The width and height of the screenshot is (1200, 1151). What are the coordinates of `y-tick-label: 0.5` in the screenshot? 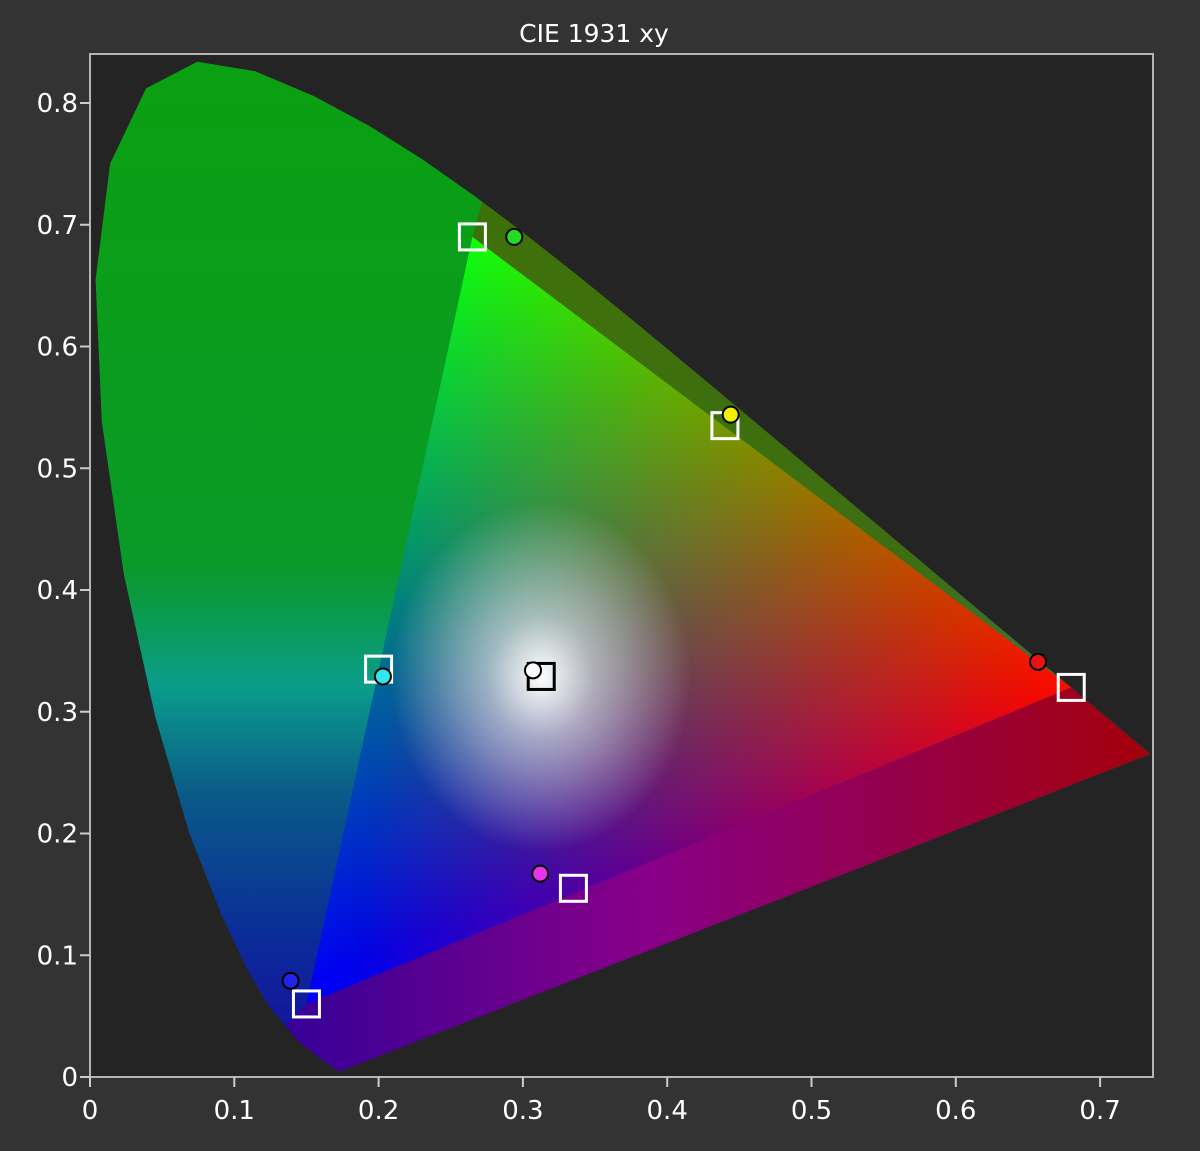 It's located at (57, 469).